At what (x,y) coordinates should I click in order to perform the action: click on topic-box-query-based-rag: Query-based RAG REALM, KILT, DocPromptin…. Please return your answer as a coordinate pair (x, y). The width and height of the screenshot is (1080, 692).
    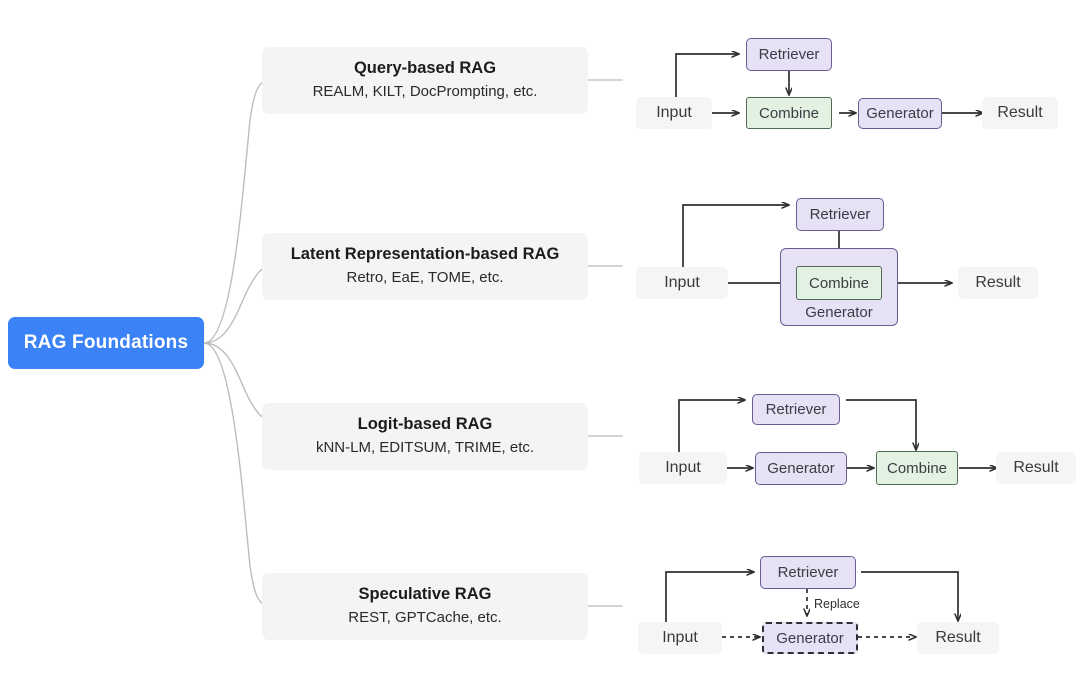
    Looking at the image, I should click on (425, 80).